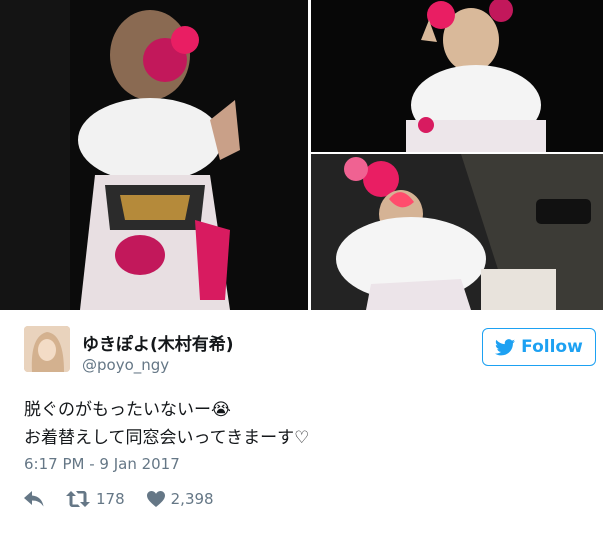 This screenshot has height=536, width=603. I want to click on tweet-actions: 178 2,398, so click(130, 499).